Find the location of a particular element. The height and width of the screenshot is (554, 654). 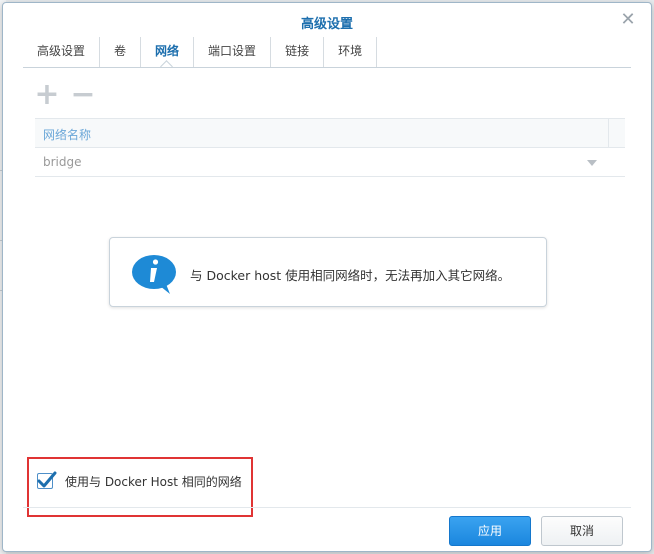

apply-button: 应用 is located at coordinates (490, 531).